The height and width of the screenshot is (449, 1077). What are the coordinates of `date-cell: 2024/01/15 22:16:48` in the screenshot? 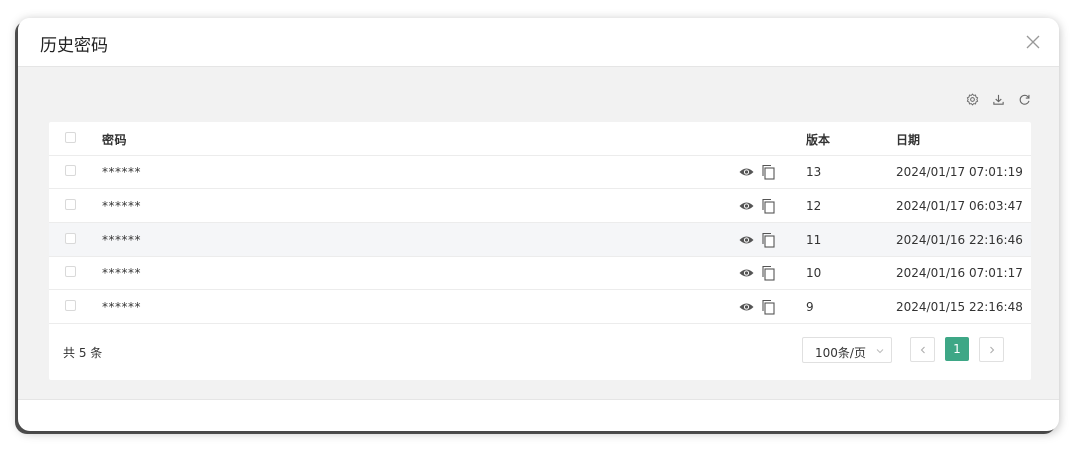 It's located at (959, 307).